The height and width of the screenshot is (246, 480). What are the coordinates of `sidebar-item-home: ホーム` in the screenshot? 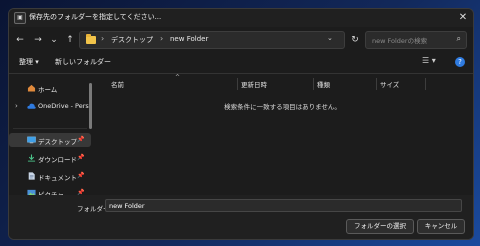 It's located at (50, 88).